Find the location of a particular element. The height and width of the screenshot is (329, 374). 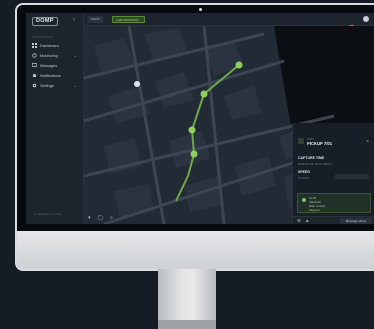

nav-heading: NAVIGATION is located at coordinates (43, 37).